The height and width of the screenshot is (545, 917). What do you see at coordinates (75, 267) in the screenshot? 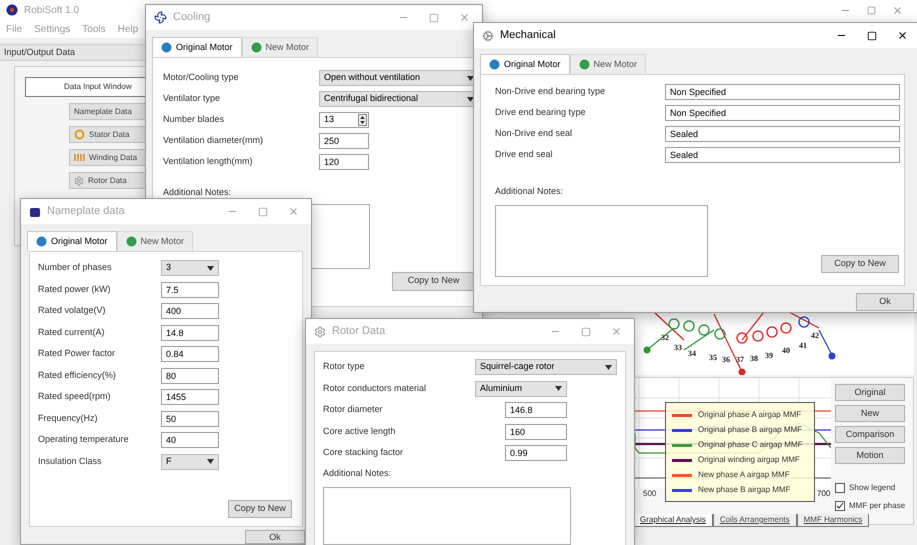
I see `field-label: Number of phases` at bounding box center [75, 267].